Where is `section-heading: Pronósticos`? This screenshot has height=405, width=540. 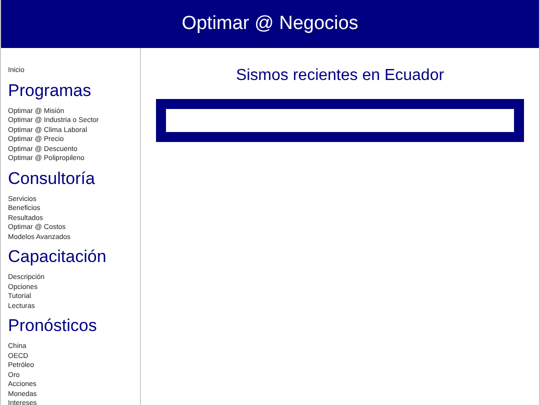
section-heading: Pronósticos is located at coordinates (52, 326).